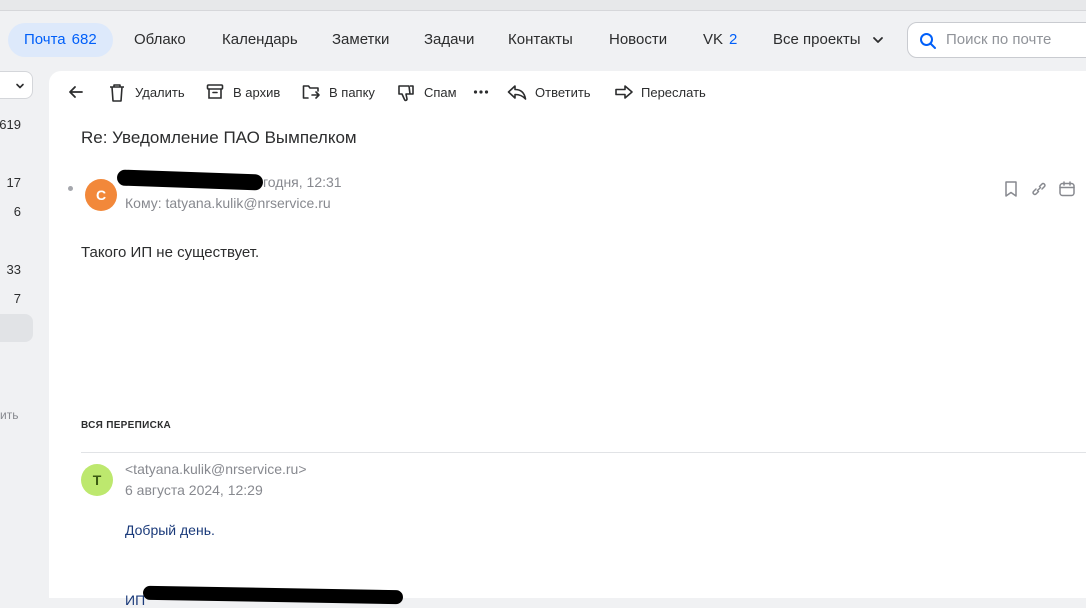 The height and width of the screenshot is (608, 1086). I want to click on reply-button: Ответить, so click(552, 93).